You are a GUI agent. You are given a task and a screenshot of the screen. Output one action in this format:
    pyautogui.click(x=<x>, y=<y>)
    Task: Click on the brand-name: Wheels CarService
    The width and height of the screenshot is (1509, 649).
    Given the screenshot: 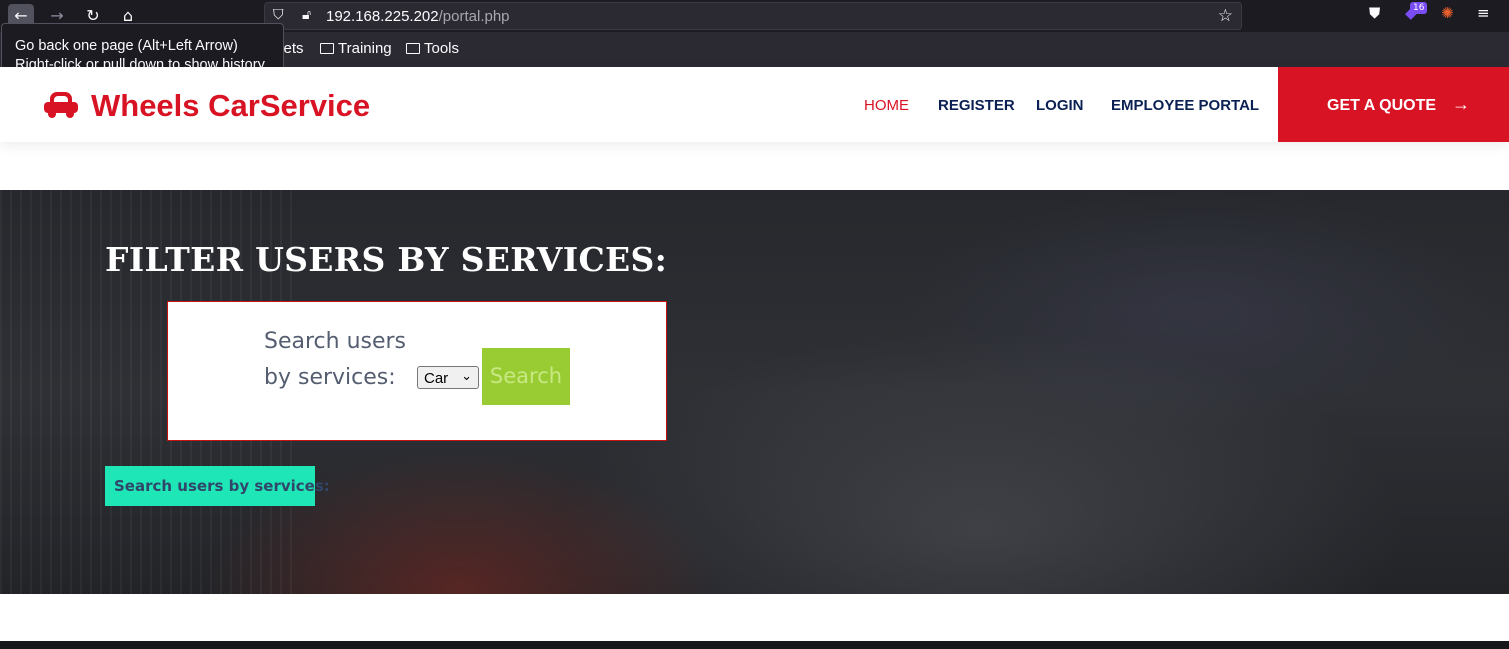 What is the action you would take?
    pyautogui.click(x=231, y=105)
    